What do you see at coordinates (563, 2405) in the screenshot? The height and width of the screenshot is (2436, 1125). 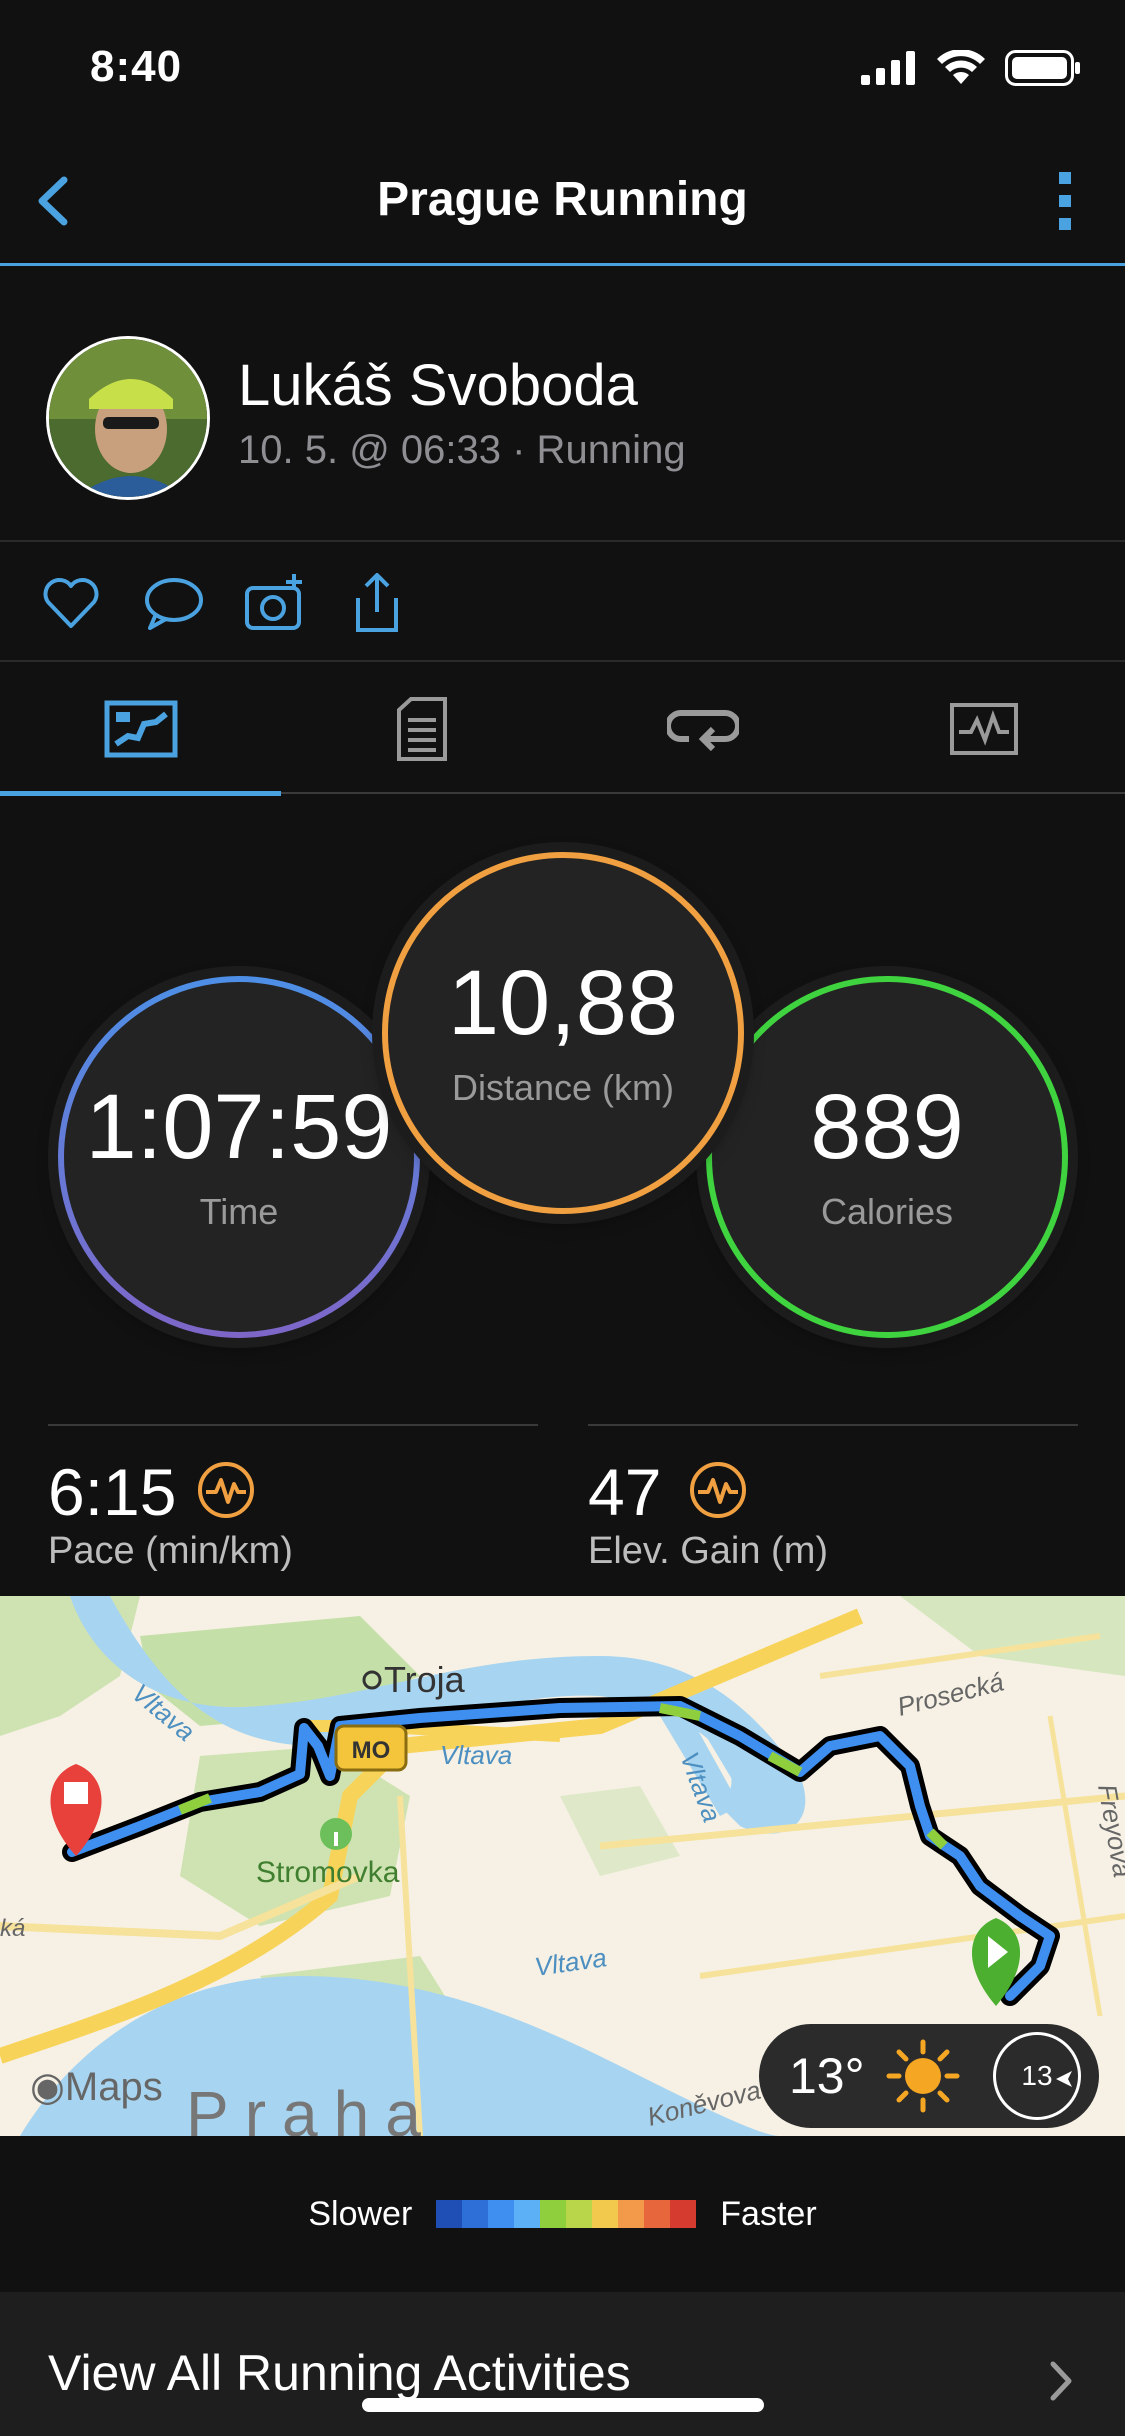 I see `home-indicator` at bounding box center [563, 2405].